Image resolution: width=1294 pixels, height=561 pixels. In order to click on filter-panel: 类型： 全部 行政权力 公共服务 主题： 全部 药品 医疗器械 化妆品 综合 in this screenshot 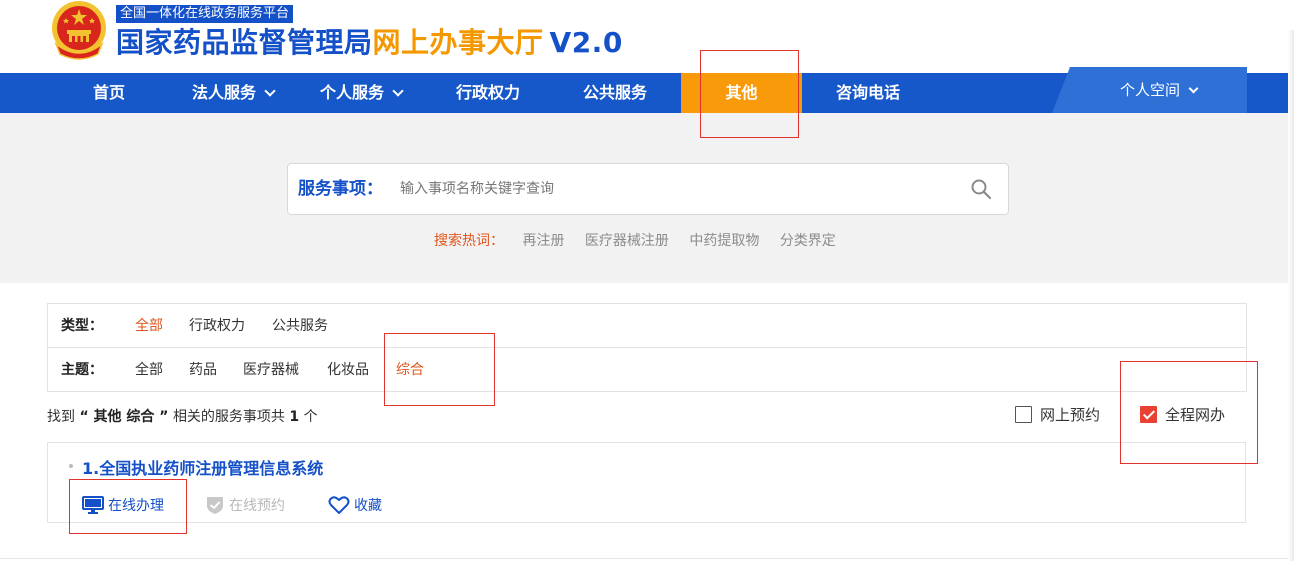, I will do `click(647, 347)`.